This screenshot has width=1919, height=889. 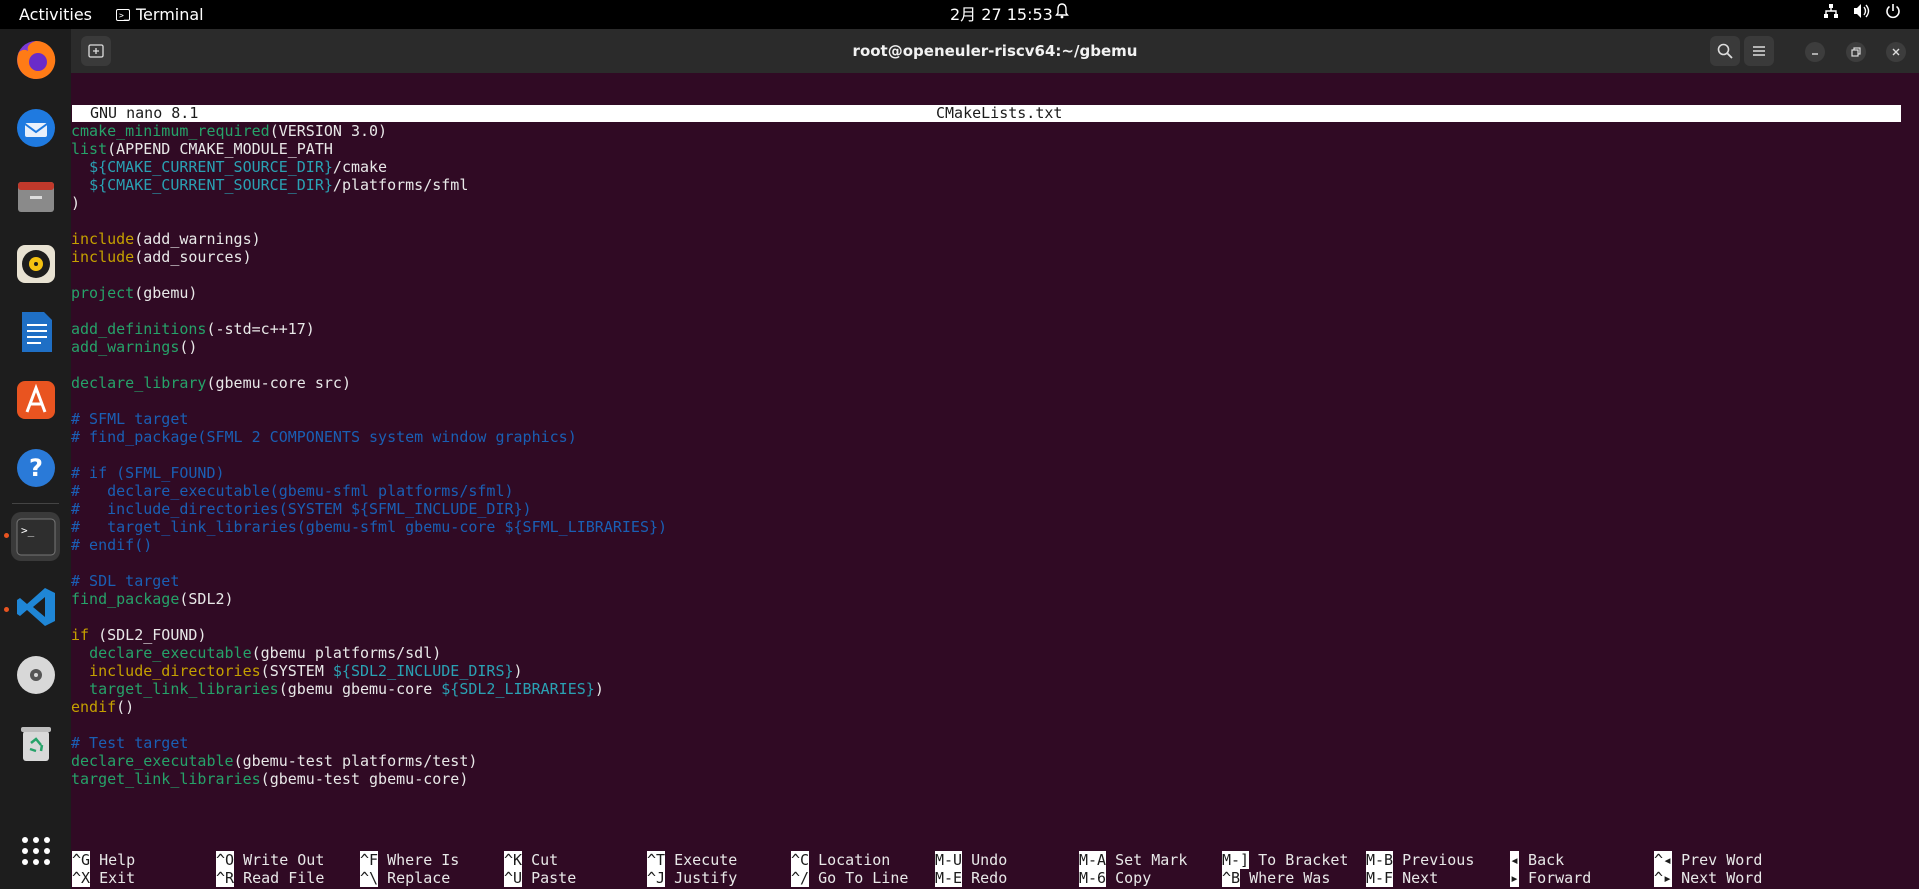 What do you see at coordinates (540, 878) in the screenshot?
I see `shortcut-paste: ^U Paste` at bounding box center [540, 878].